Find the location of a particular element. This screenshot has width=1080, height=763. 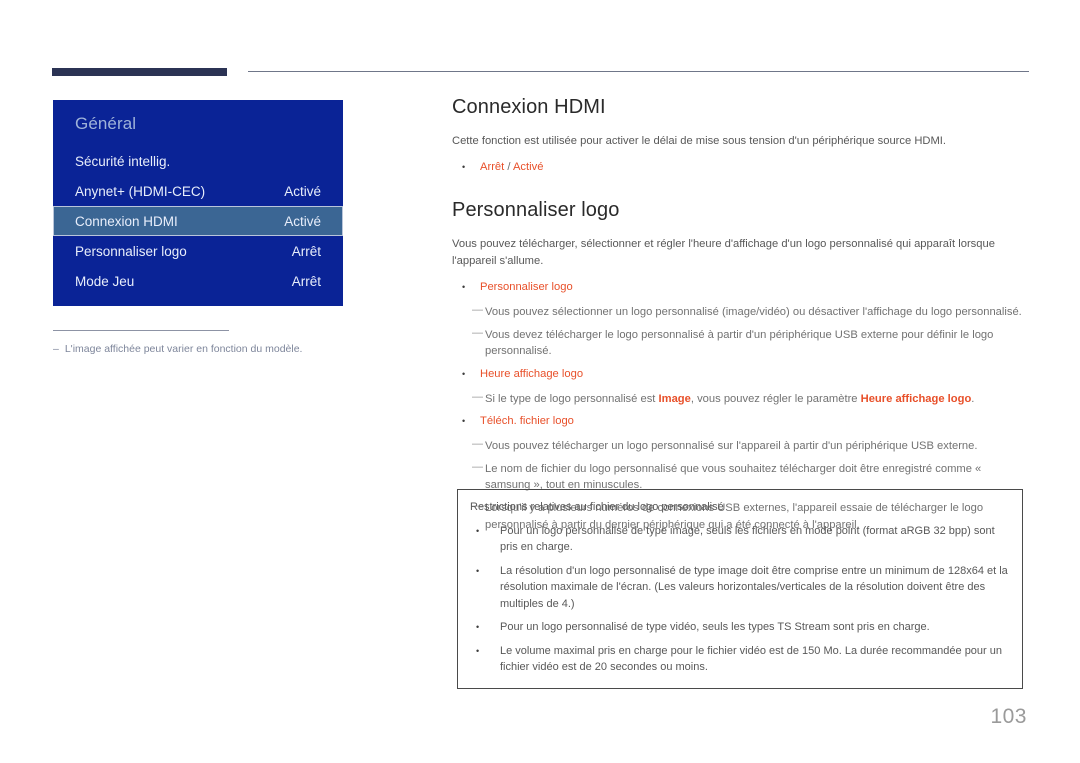

subnote-mid: , vous pouvez régler le paramètre is located at coordinates (775, 398).